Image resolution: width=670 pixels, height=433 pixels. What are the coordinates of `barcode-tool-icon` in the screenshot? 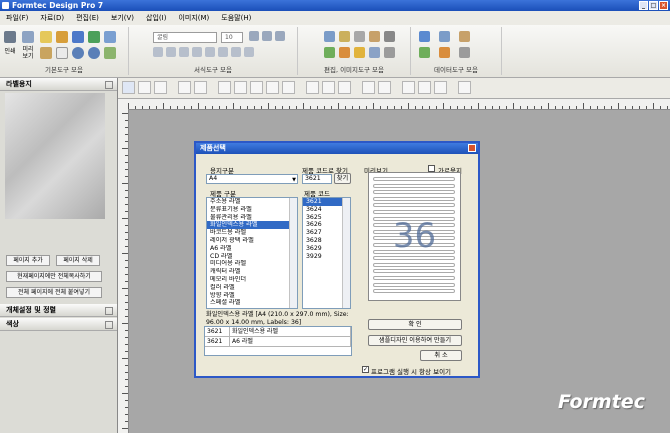 It's located at (256, 87).